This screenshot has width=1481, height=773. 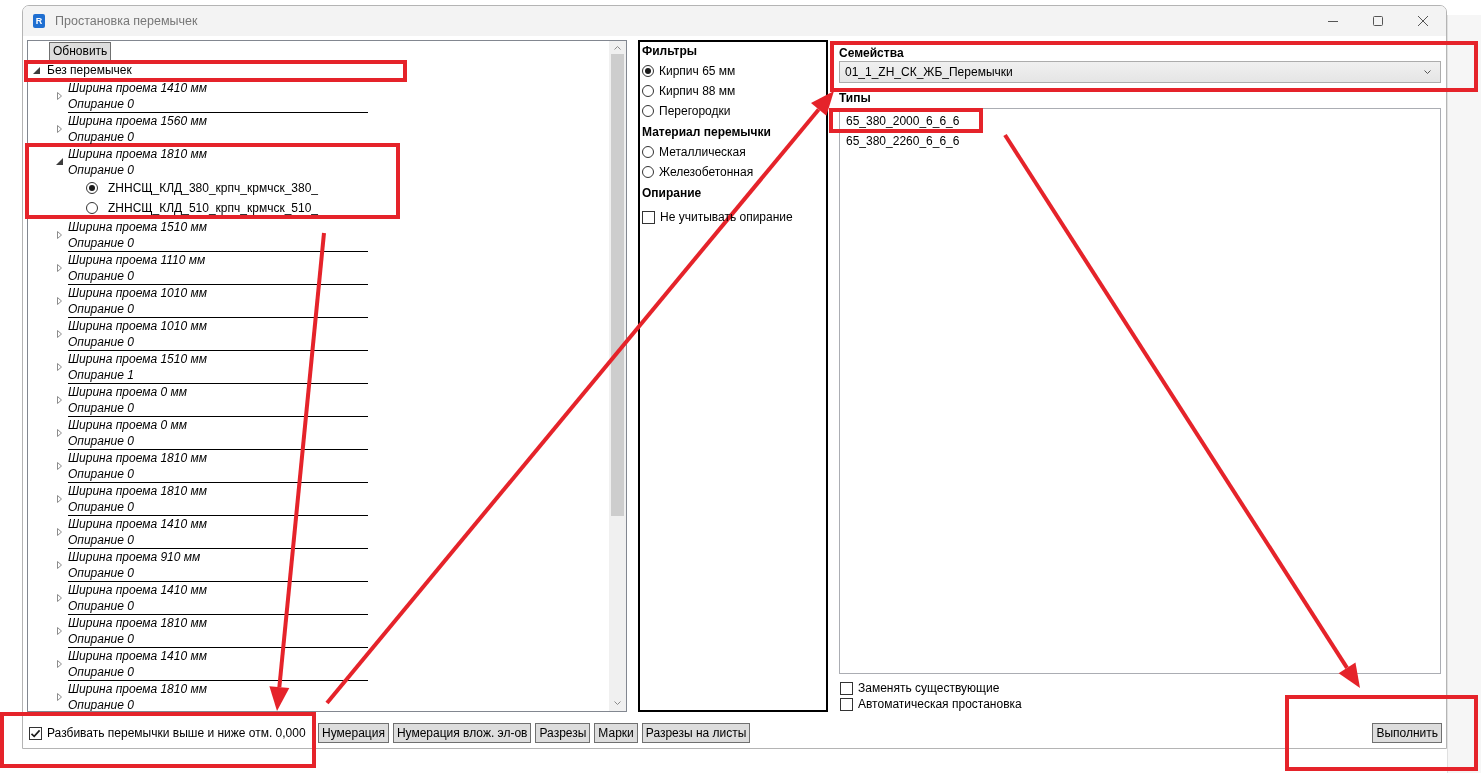 What do you see at coordinates (1427, 72) in the screenshot?
I see `chevron-down-icon` at bounding box center [1427, 72].